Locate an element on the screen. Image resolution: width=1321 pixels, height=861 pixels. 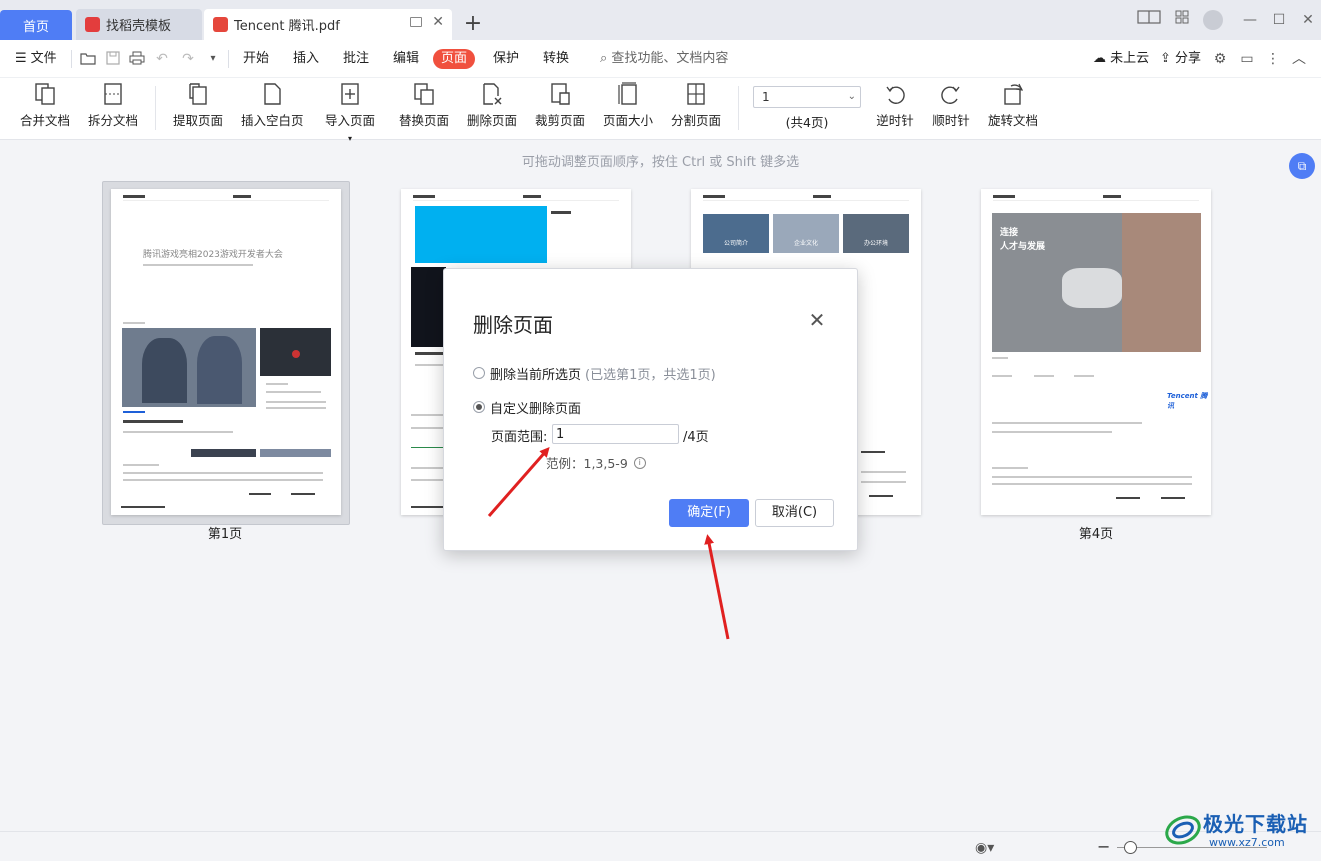
site-watermark: 极光下载站 www.xz7.com is located at coordinates (1241, 829).